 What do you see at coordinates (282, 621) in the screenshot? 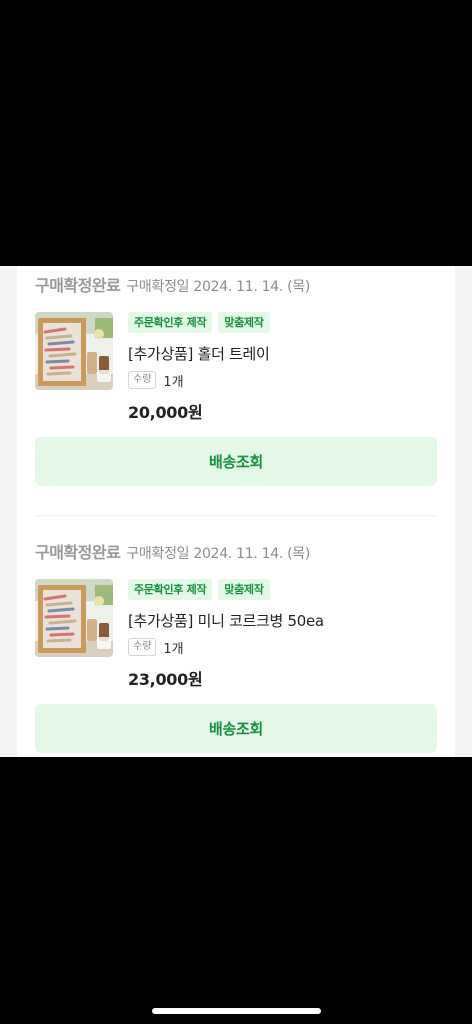
I see `product-title: [추가상품] 미니 코르크병 50ea` at bounding box center [282, 621].